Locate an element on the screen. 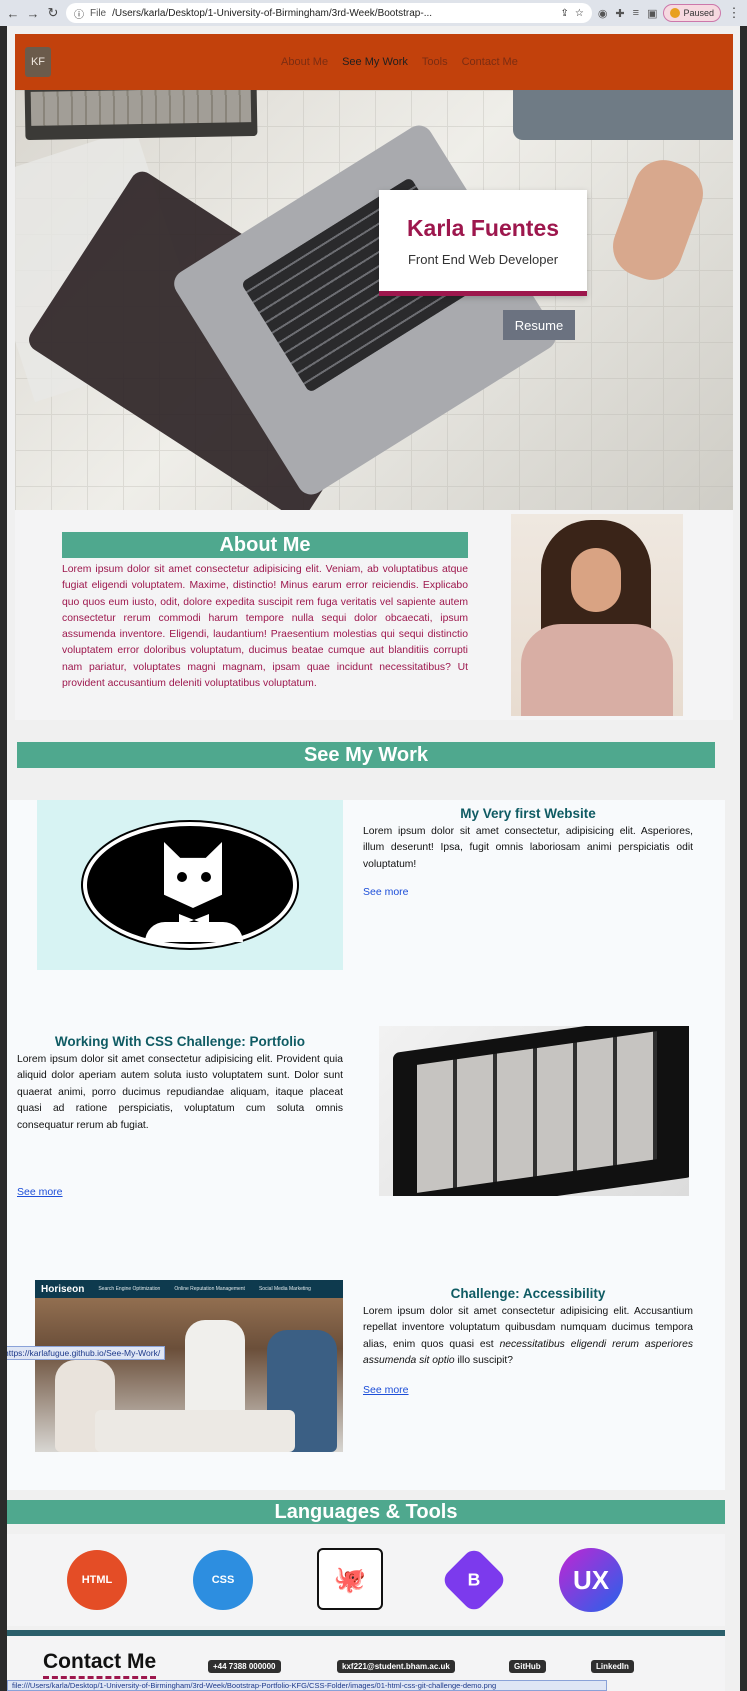 The image size is (747, 1691). html5-icon: HTML is located at coordinates (97, 1580).